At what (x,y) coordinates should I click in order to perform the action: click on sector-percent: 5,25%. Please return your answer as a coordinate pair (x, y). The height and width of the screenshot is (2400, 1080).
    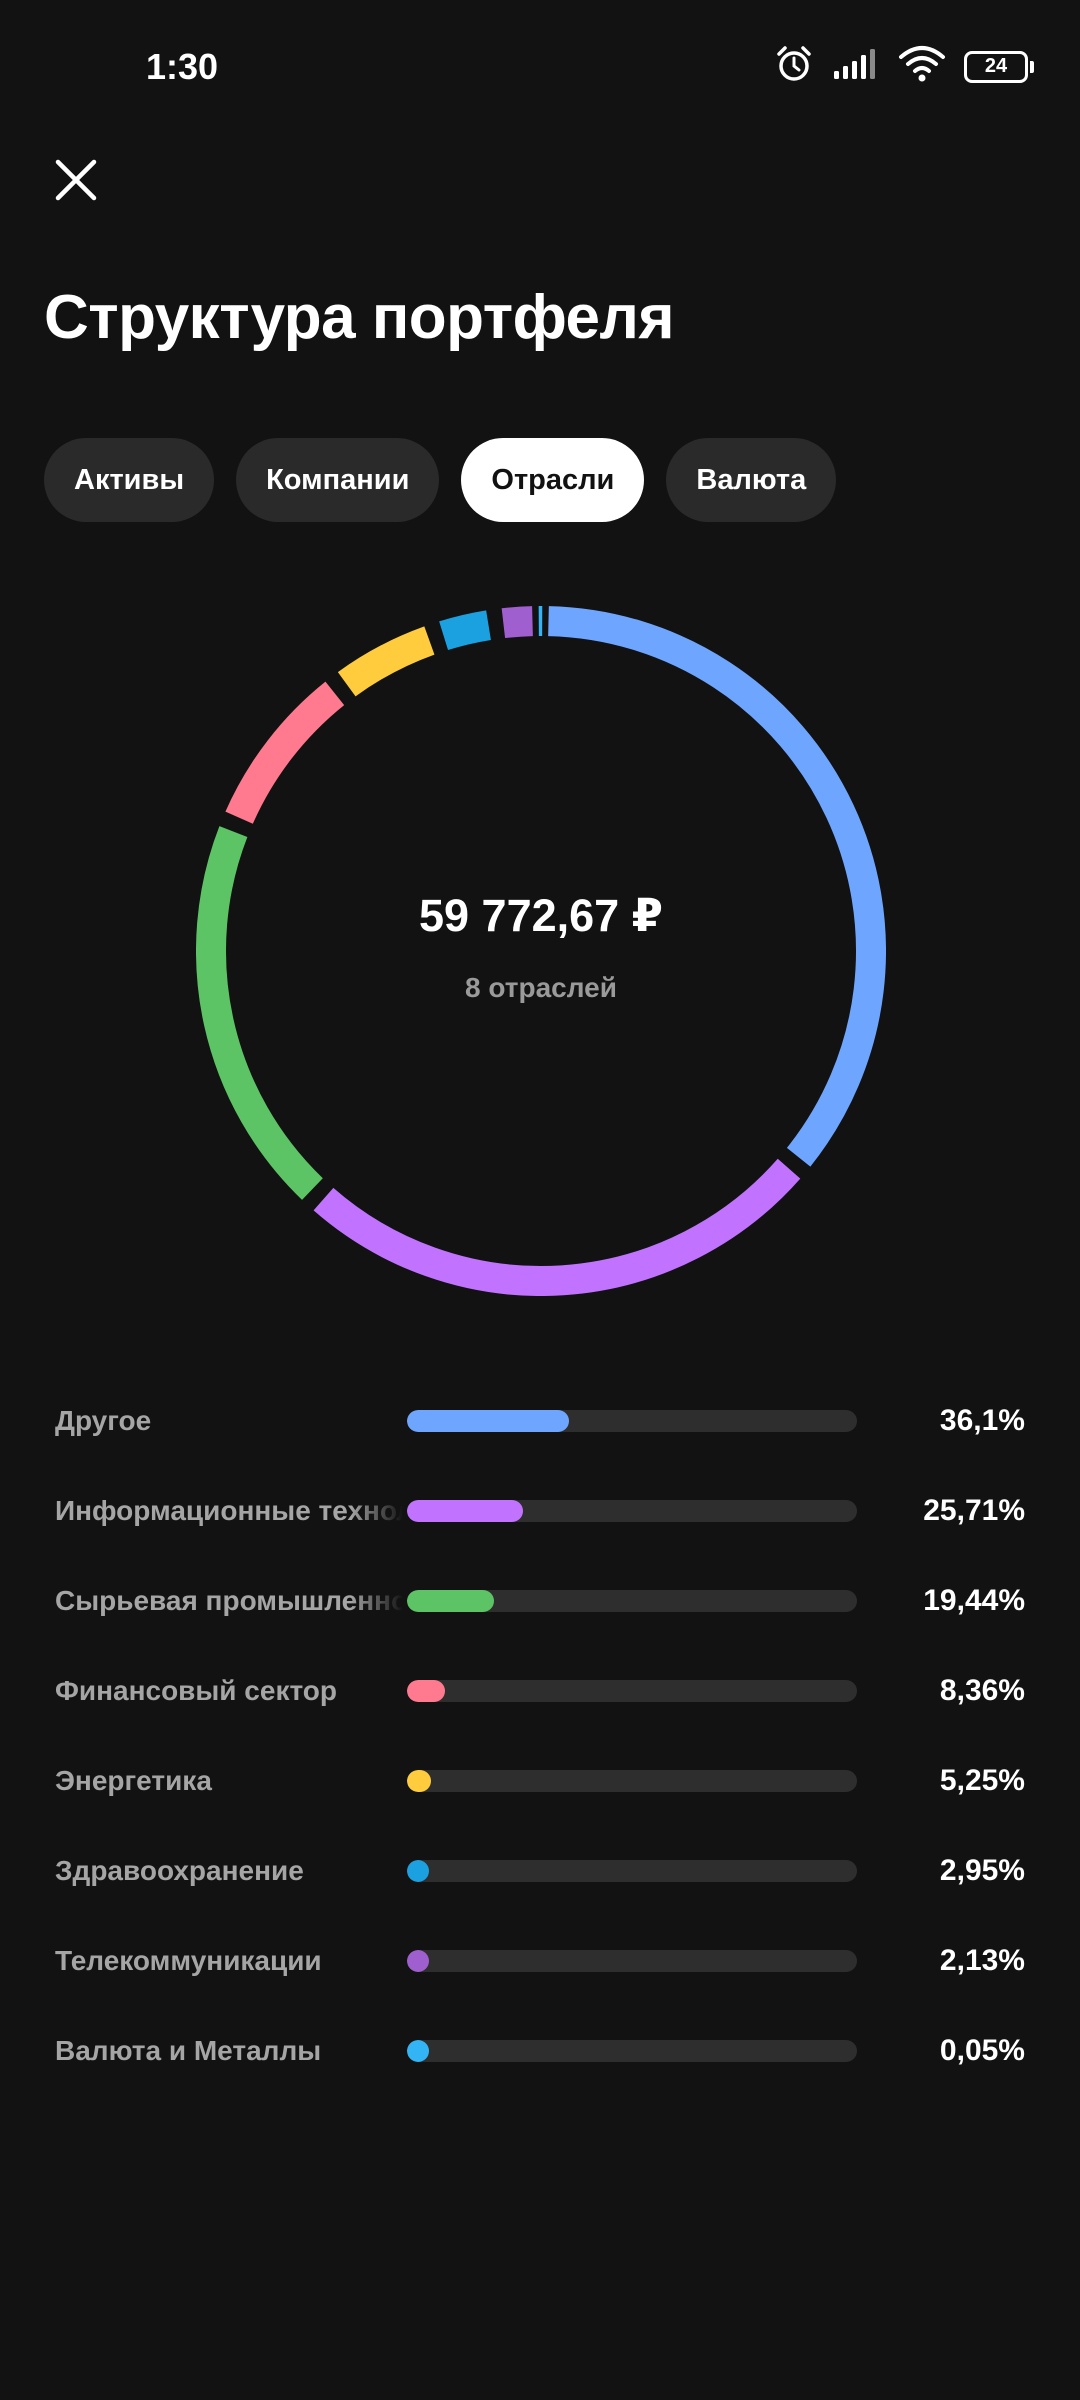
    Looking at the image, I should click on (982, 1780).